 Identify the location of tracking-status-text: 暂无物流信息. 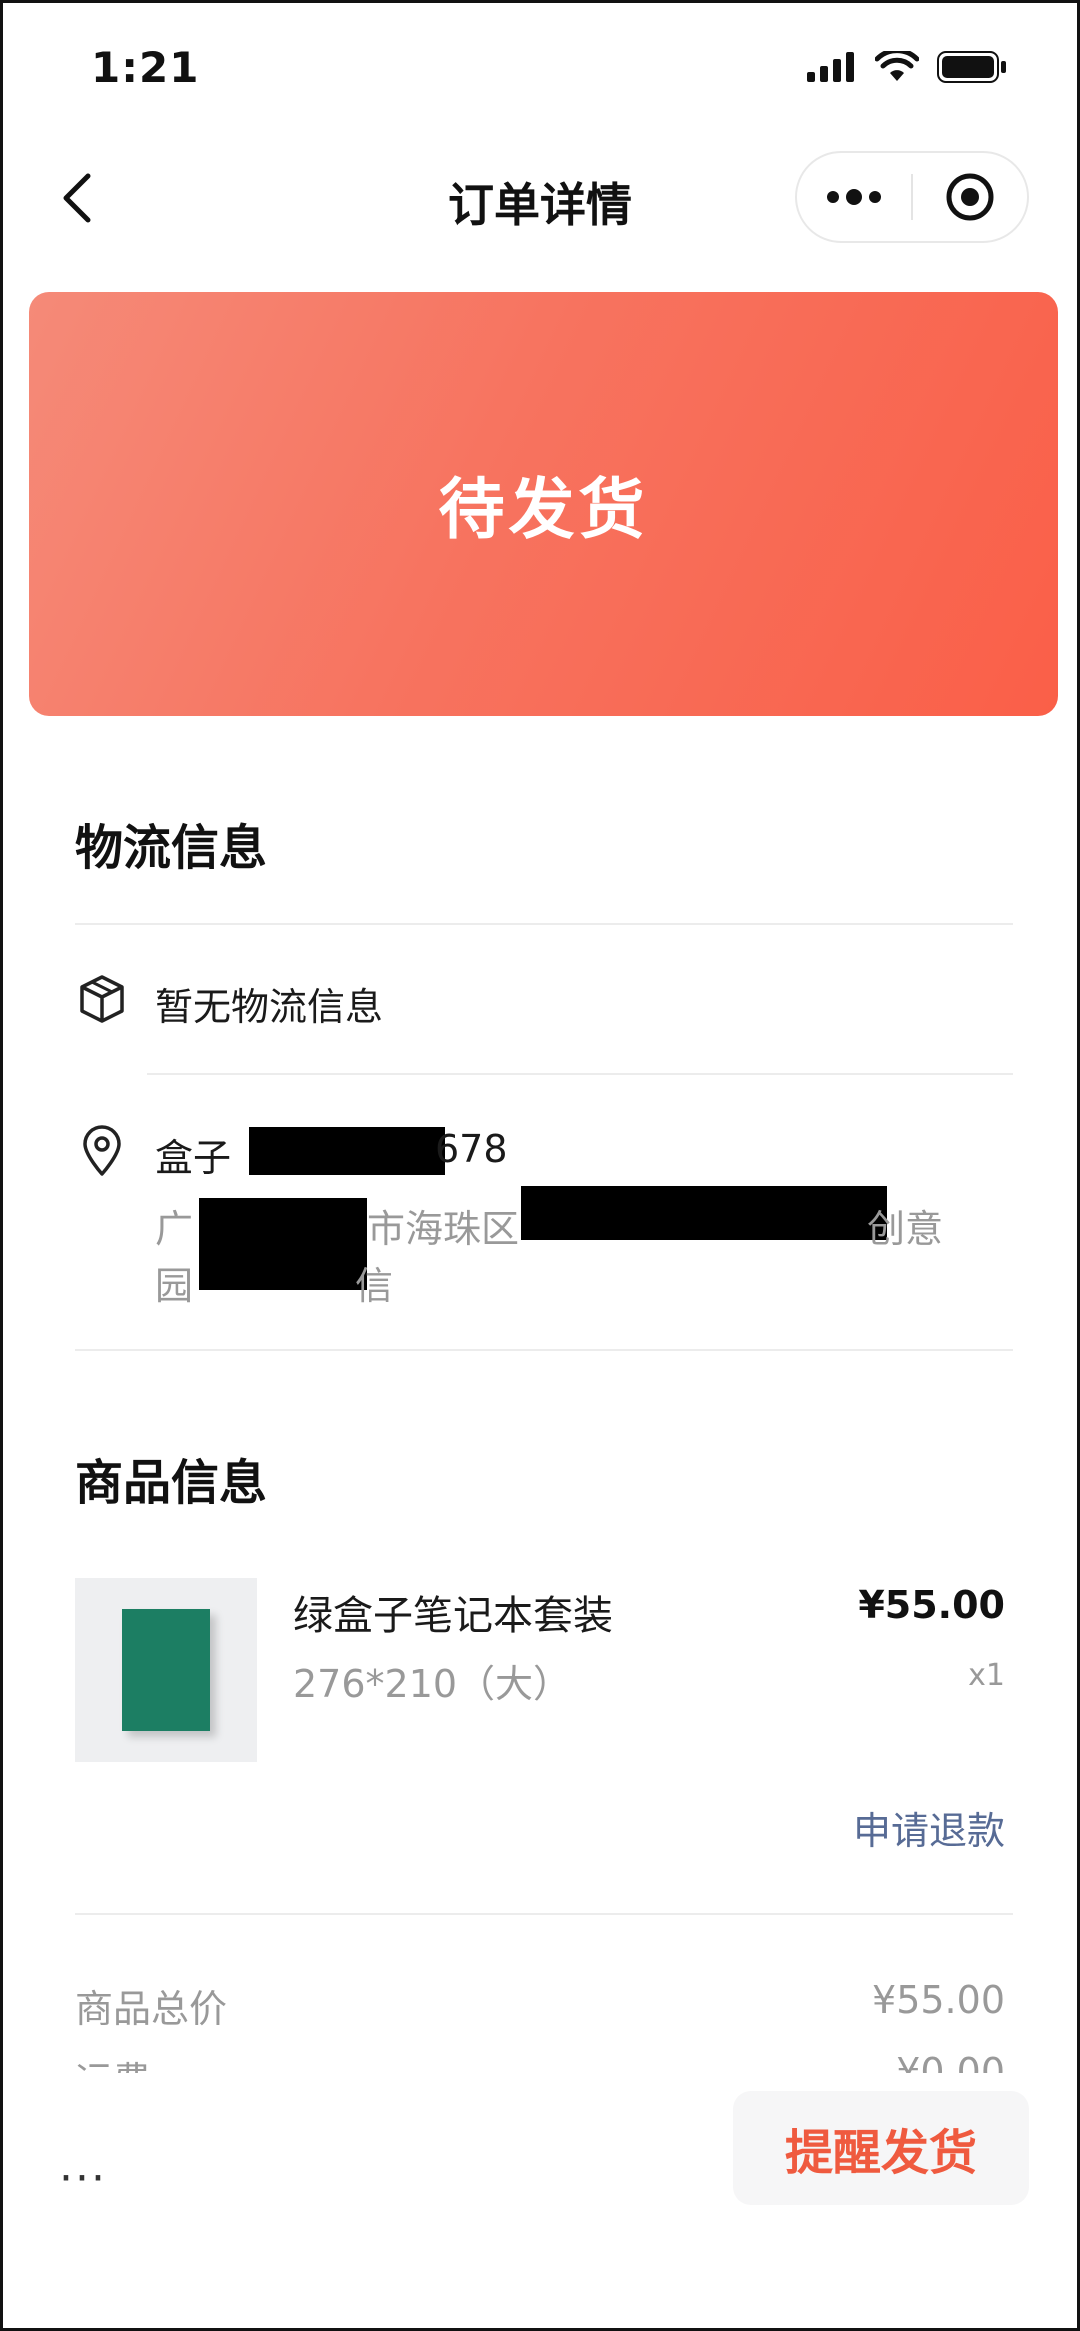
(269, 1007).